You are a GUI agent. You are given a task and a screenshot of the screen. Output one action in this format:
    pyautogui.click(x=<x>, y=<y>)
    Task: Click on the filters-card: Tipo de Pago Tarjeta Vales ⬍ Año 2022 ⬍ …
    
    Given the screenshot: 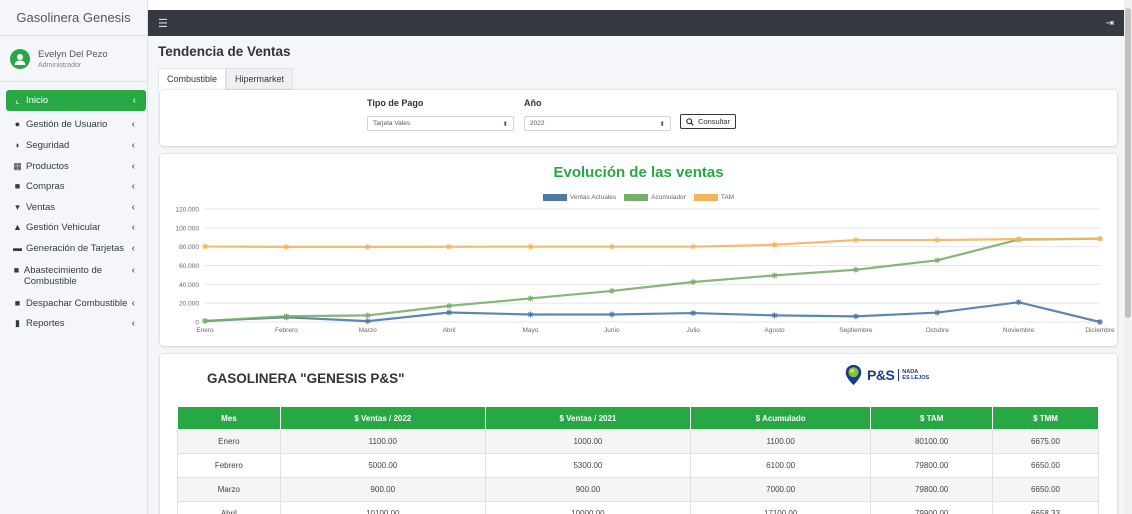 What is the action you would take?
    pyautogui.click(x=638, y=118)
    